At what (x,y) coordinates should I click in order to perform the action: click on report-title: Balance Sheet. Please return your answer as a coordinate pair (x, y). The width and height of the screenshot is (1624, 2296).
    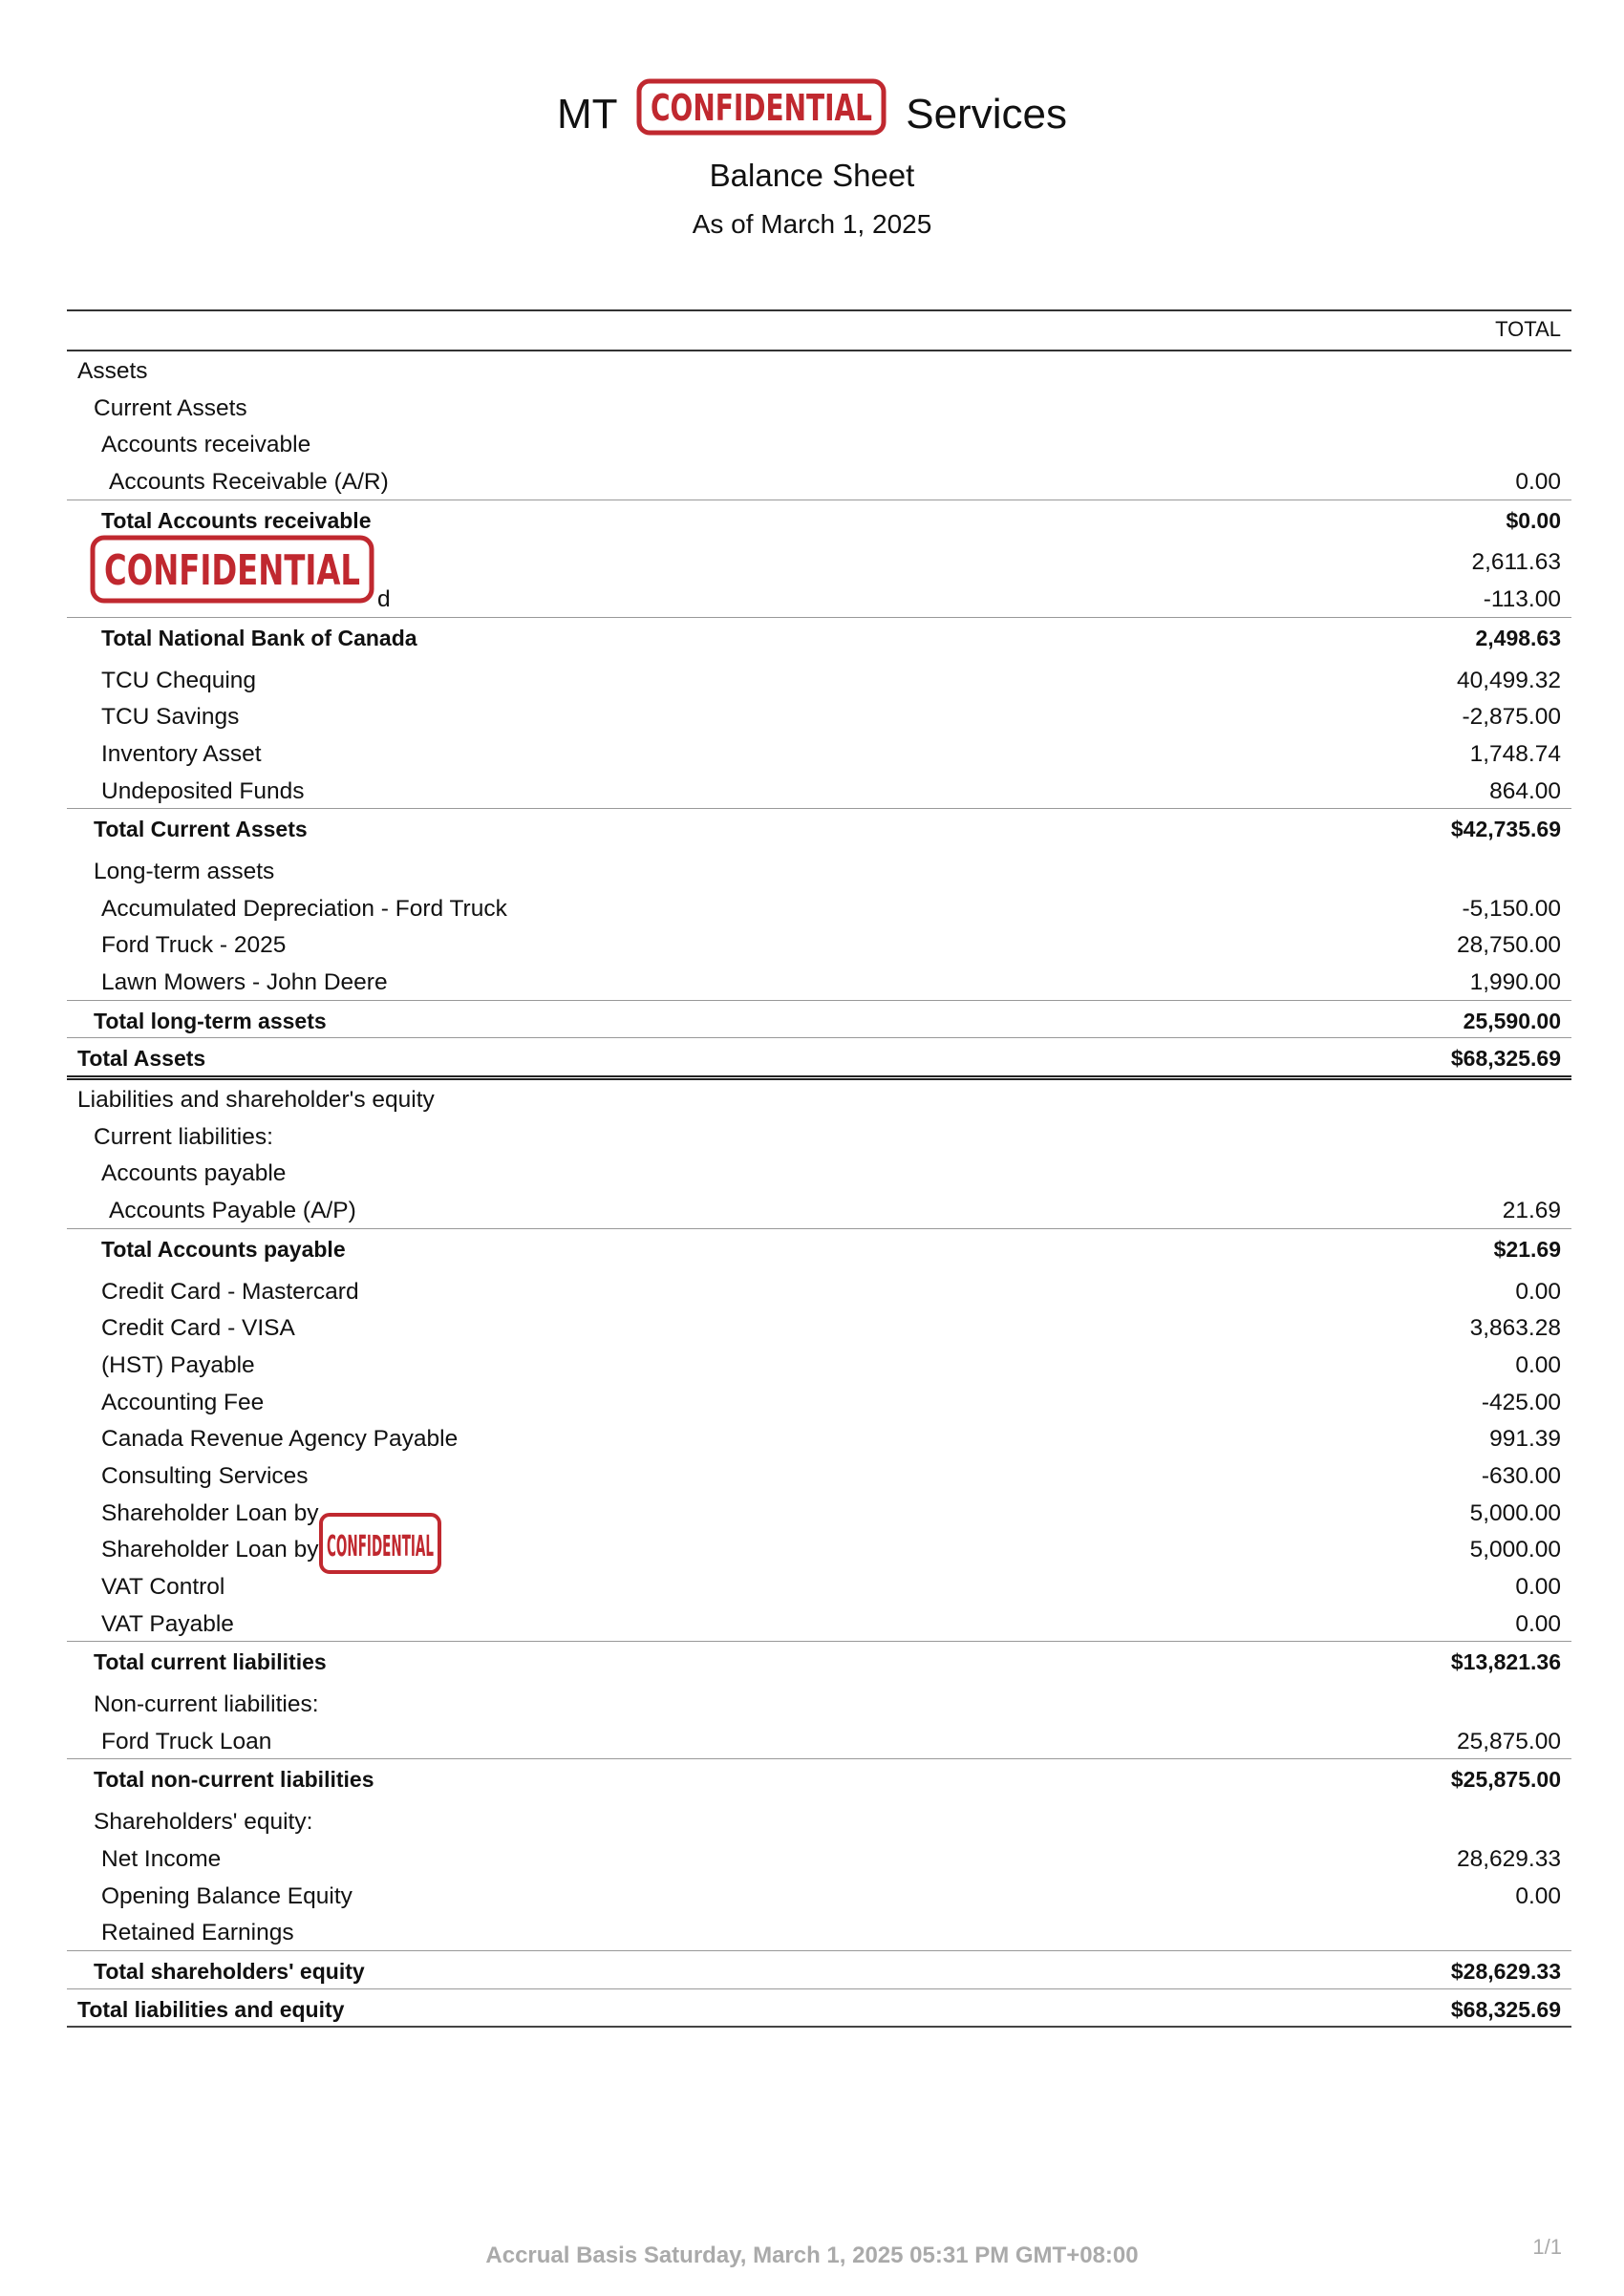
    Looking at the image, I should click on (812, 175).